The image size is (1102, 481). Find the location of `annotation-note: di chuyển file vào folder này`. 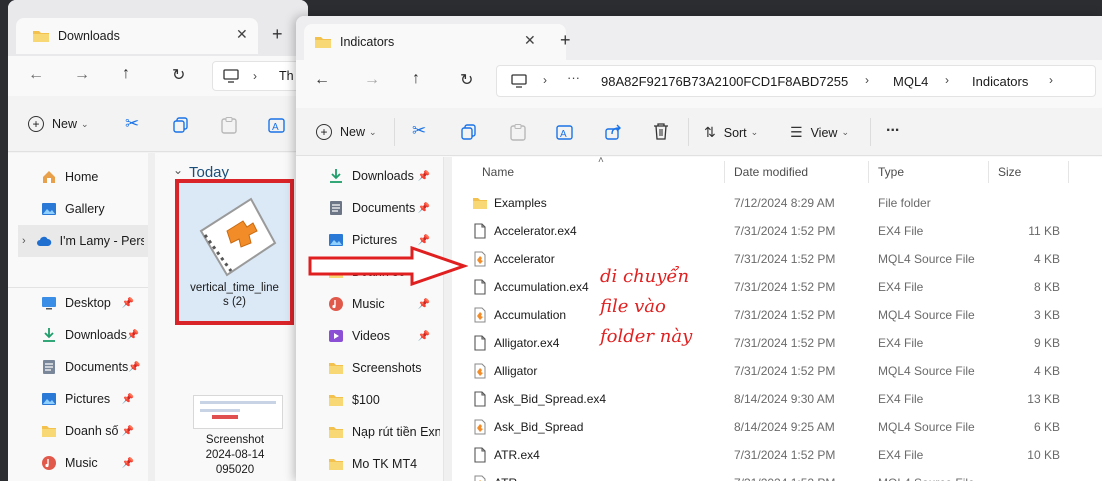

annotation-note: di chuyển file vào folder này is located at coordinates (646, 307).